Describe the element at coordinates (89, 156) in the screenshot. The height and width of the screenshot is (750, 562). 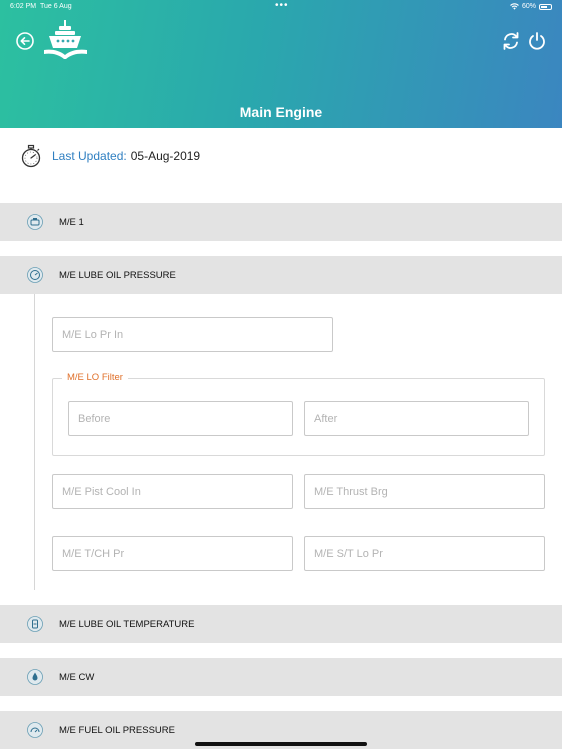
I see `last-updated-label: Last Updated:` at that location.